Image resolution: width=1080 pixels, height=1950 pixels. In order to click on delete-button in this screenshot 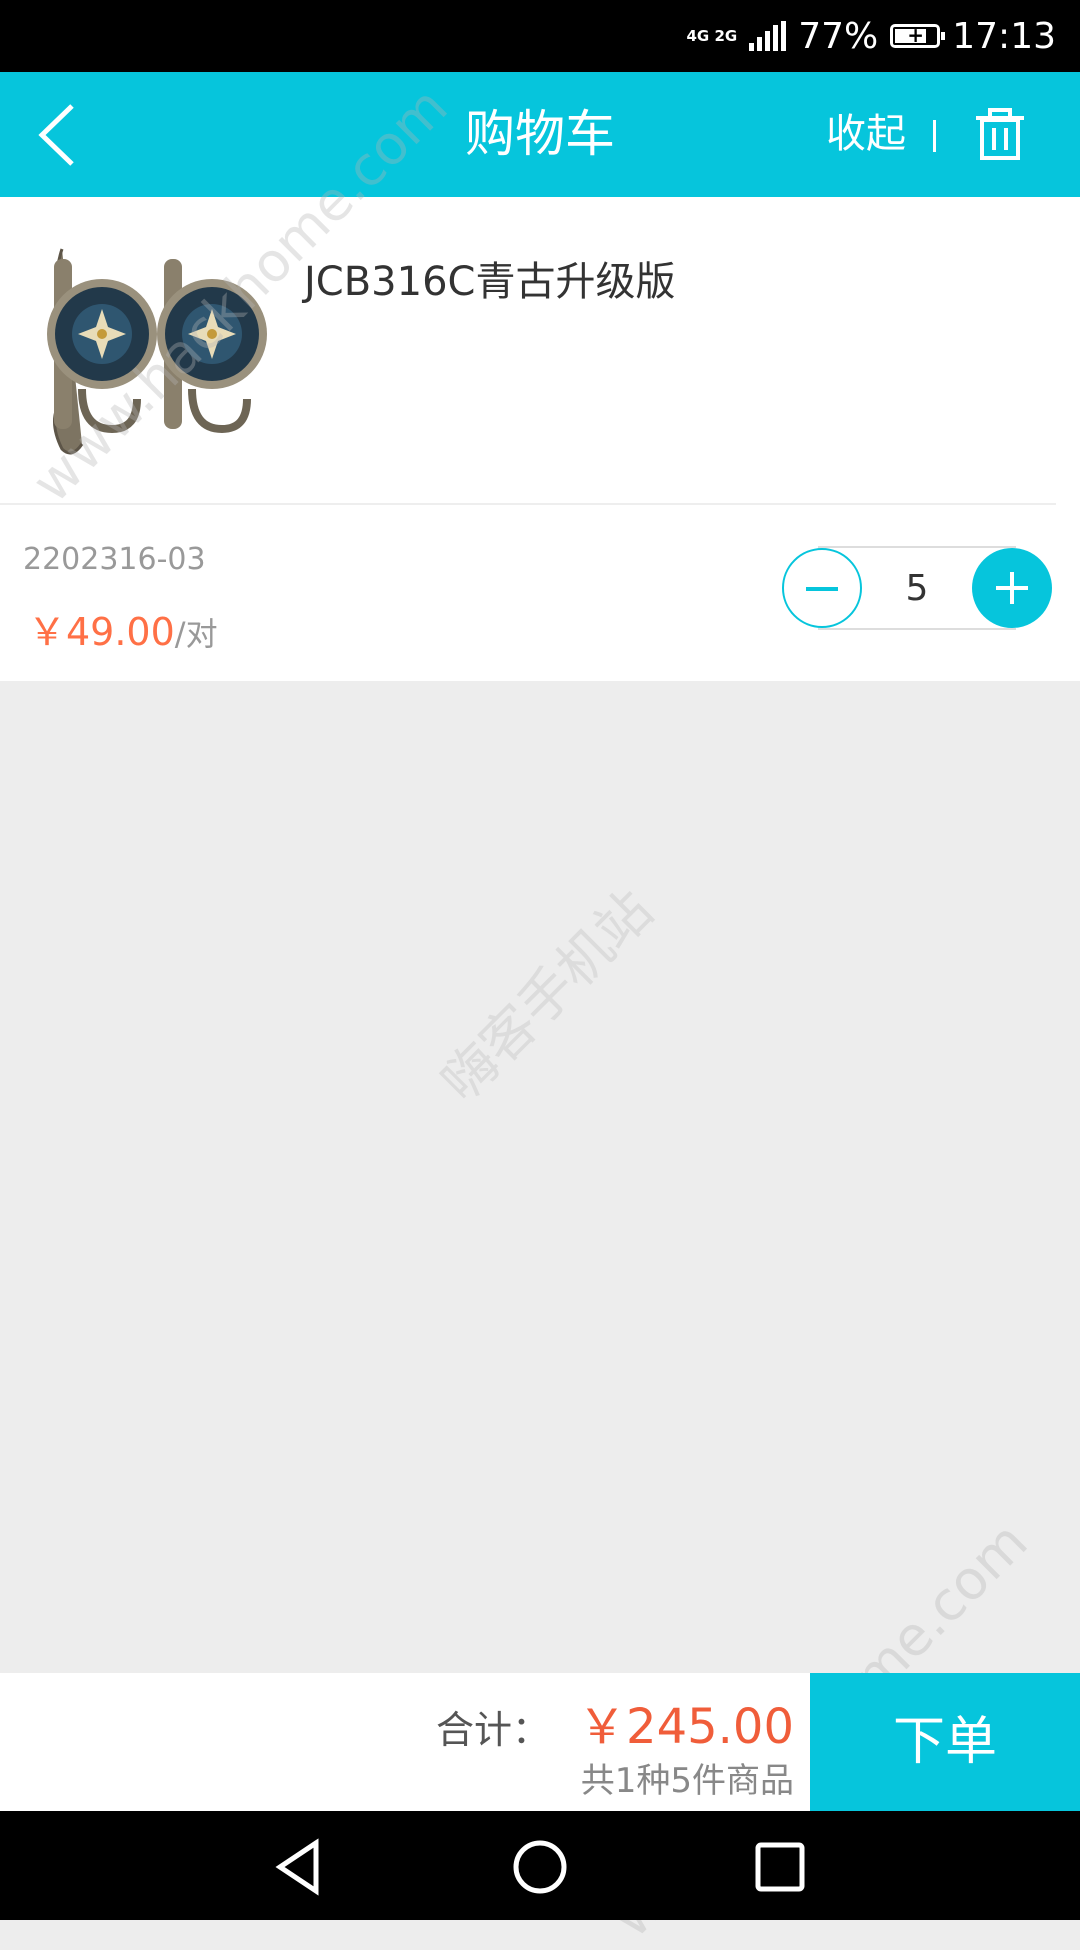, I will do `click(1000, 134)`.